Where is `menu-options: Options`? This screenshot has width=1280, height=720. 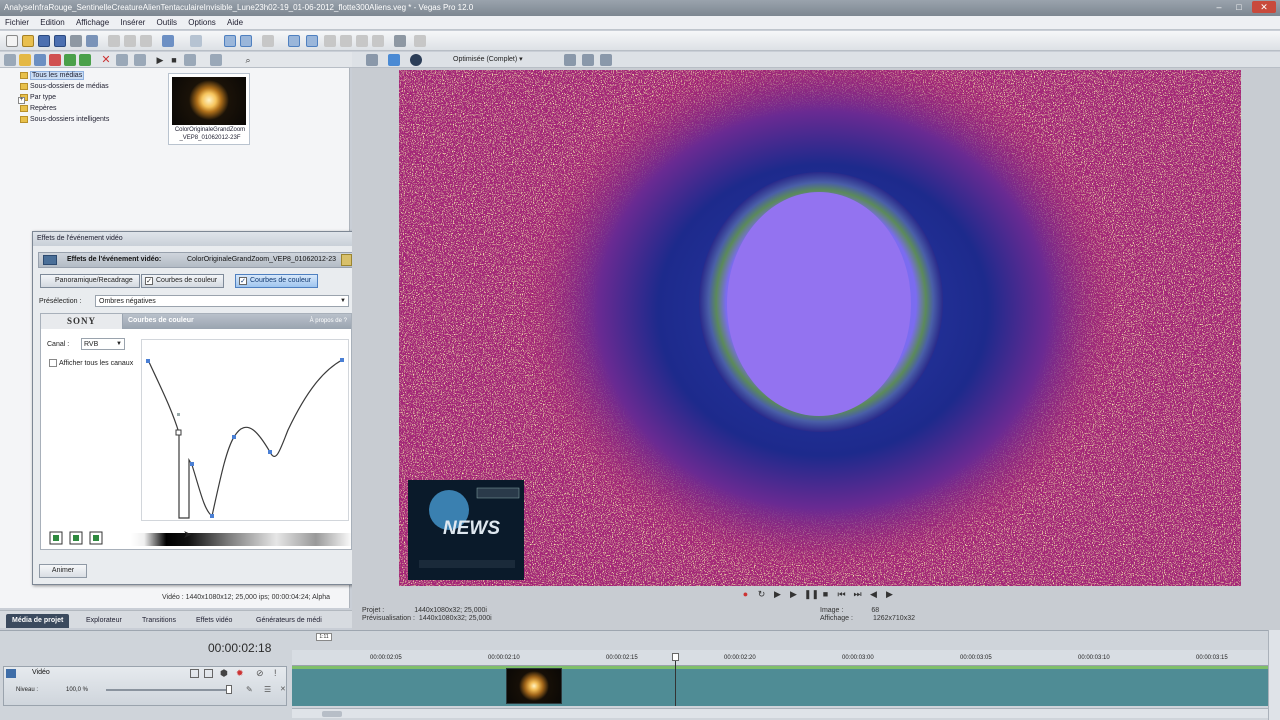 menu-options: Options is located at coordinates (202, 23).